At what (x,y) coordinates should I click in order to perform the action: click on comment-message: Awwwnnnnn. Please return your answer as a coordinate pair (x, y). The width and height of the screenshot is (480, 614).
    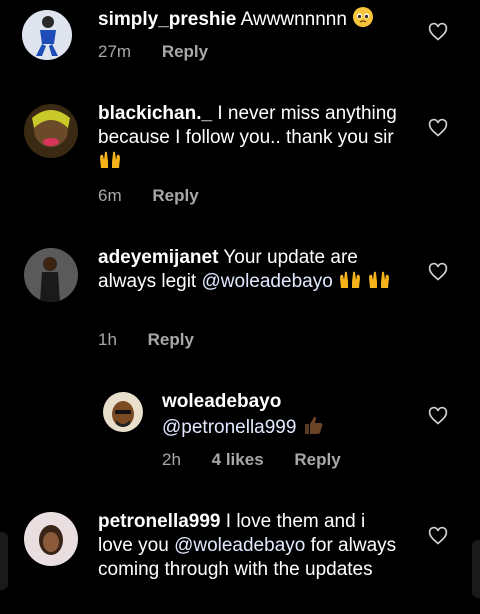
    Looking at the image, I should click on (293, 19).